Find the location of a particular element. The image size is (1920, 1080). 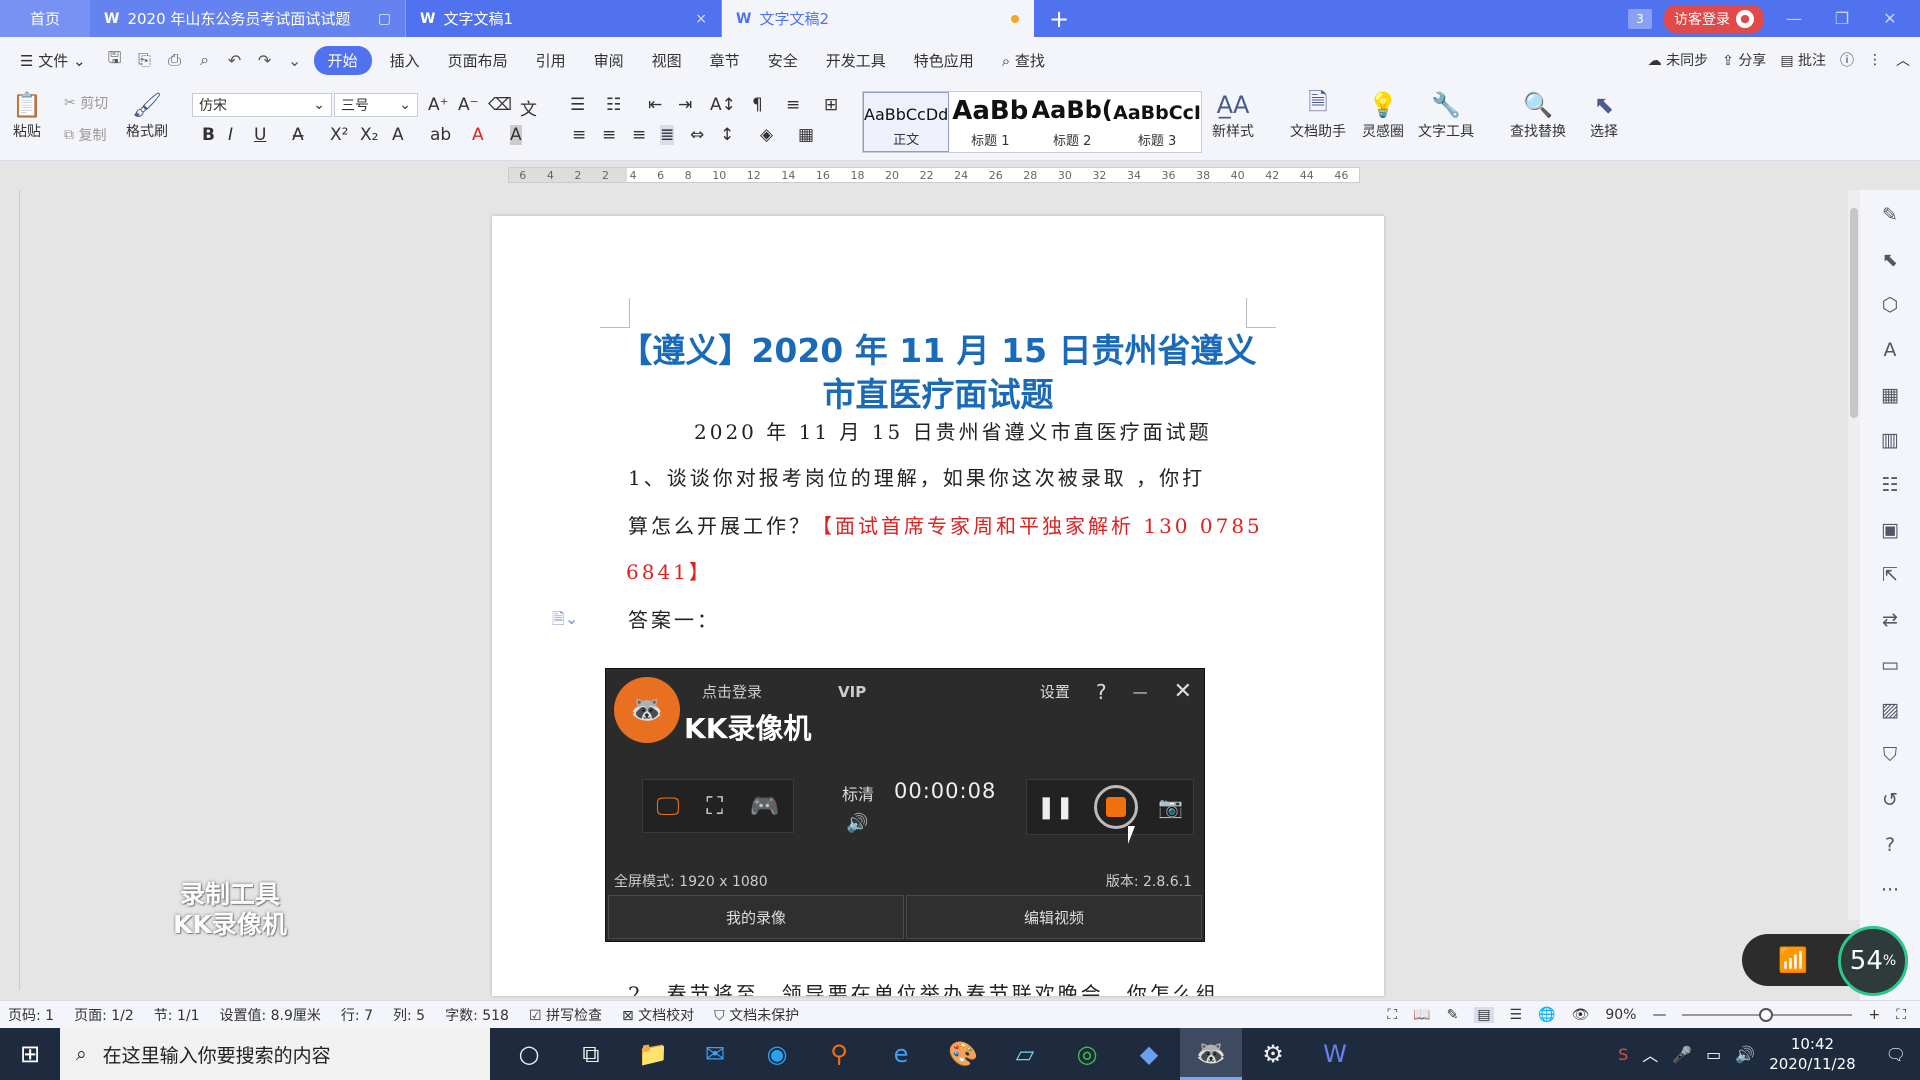

kk-login-link: 点击登录 is located at coordinates (732, 691).